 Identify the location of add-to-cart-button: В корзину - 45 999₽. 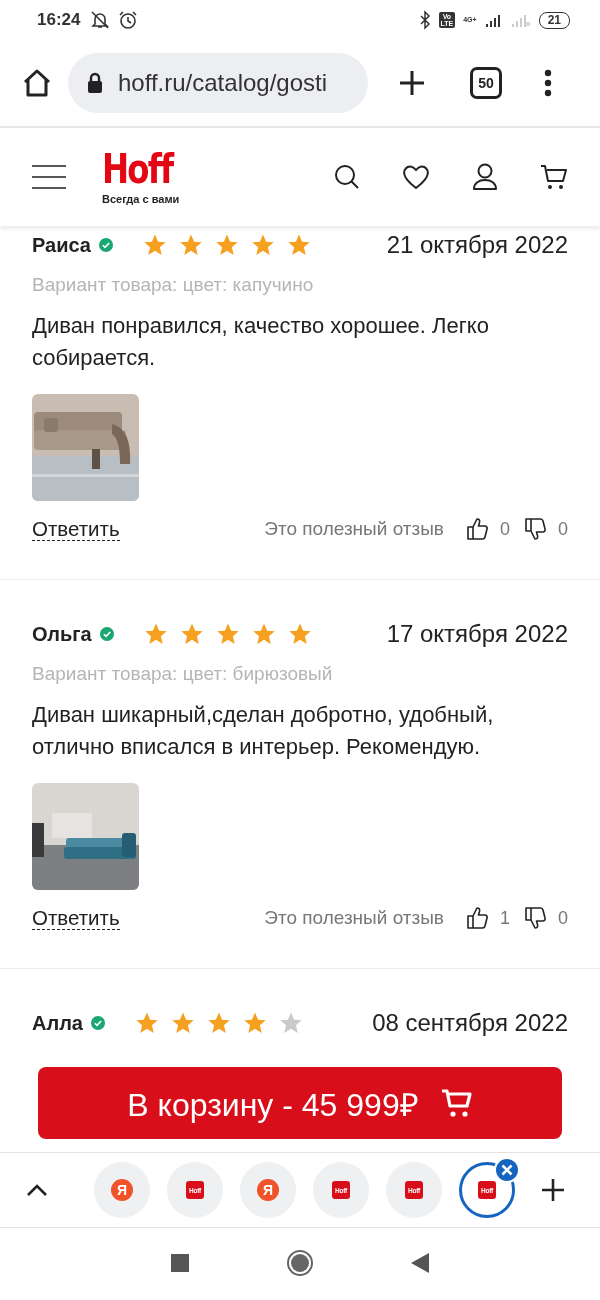
(300, 1103).